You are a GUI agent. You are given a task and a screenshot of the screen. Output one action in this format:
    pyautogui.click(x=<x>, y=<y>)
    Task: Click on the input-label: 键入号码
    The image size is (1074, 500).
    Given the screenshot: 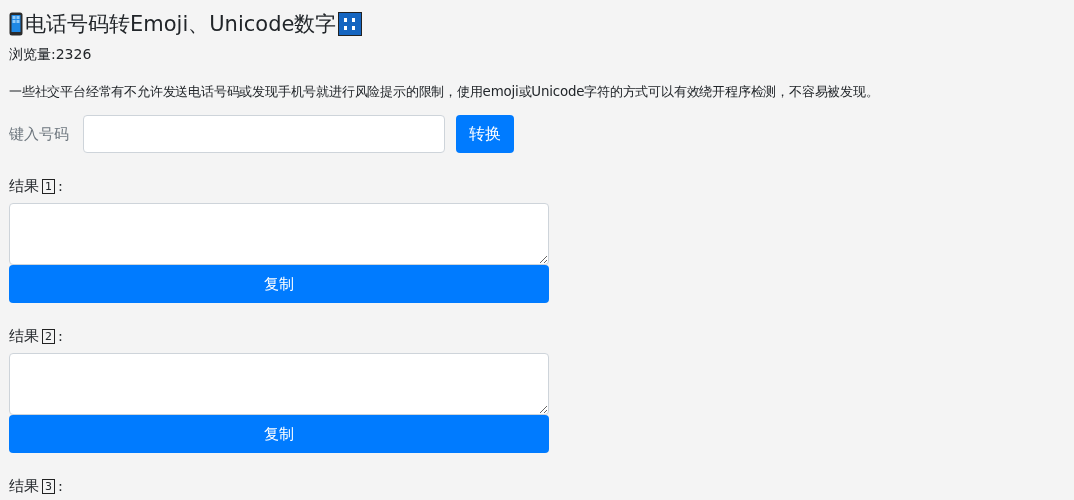 What is the action you would take?
    pyautogui.click(x=39, y=134)
    